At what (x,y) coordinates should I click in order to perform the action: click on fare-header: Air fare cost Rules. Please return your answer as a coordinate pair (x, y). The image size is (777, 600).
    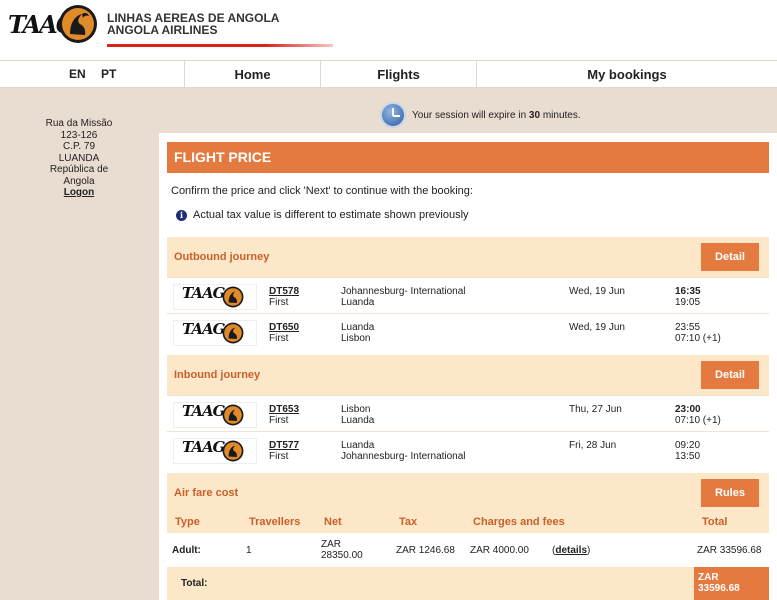
    Looking at the image, I should click on (468, 492).